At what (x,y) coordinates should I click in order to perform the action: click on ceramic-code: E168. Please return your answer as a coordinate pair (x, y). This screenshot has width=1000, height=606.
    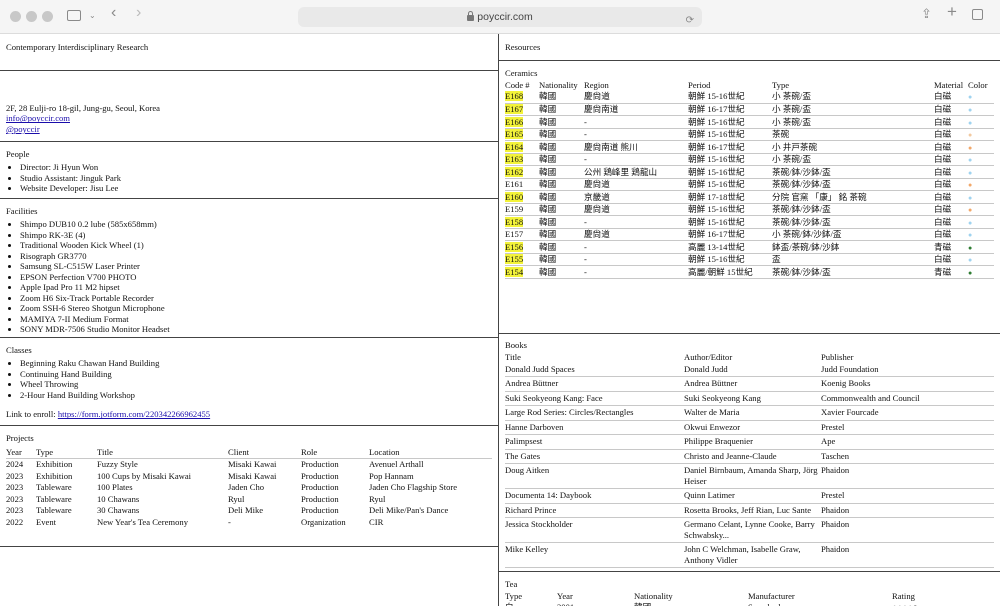
    Looking at the image, I should click on (514, 96).